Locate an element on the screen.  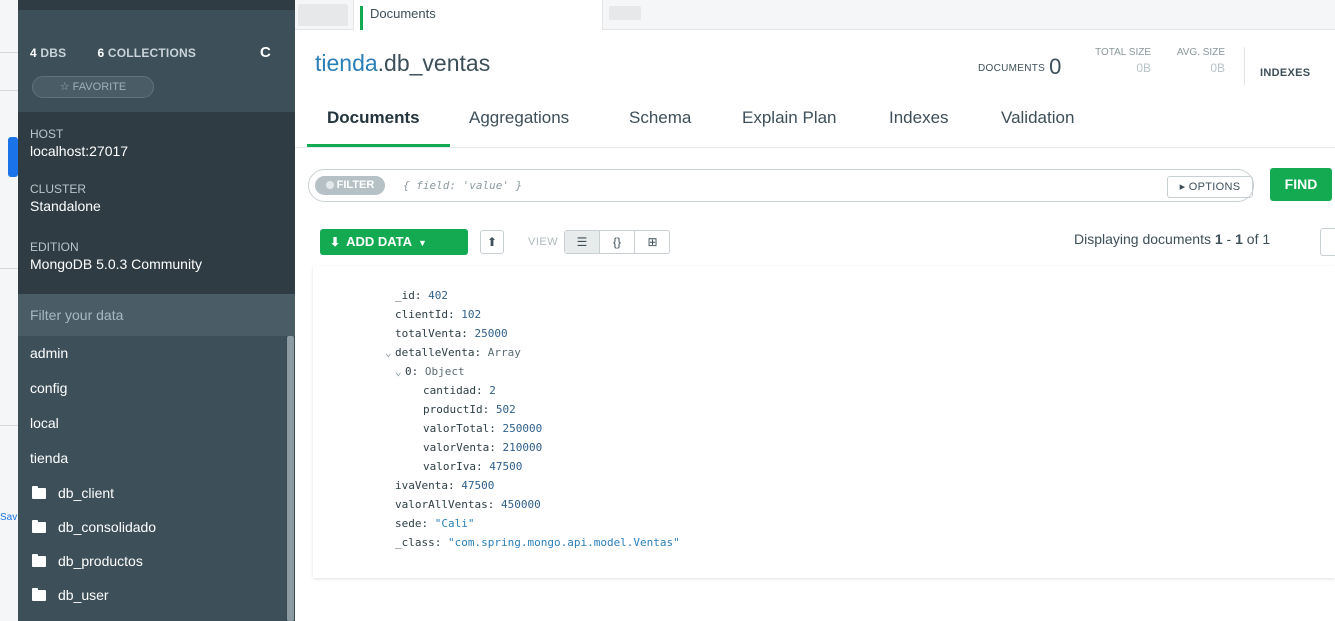
instance-stats: 4 DBS 6 COLLECTIONS is located at coordinates (113, 53).